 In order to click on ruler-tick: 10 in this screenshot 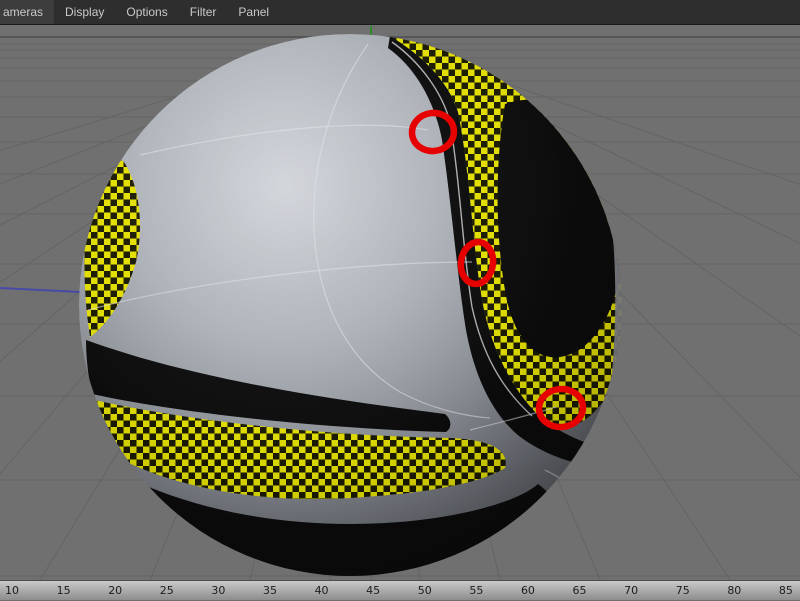, I will do `click(12, 590)`.